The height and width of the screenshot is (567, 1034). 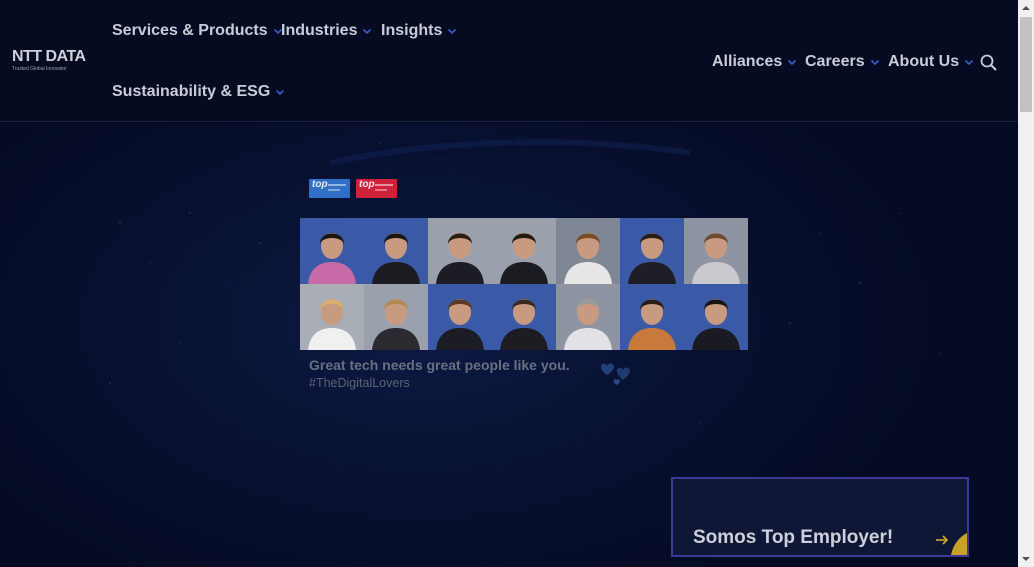 I want to click on nav-industries: Industries, so click(x=326, y=31).